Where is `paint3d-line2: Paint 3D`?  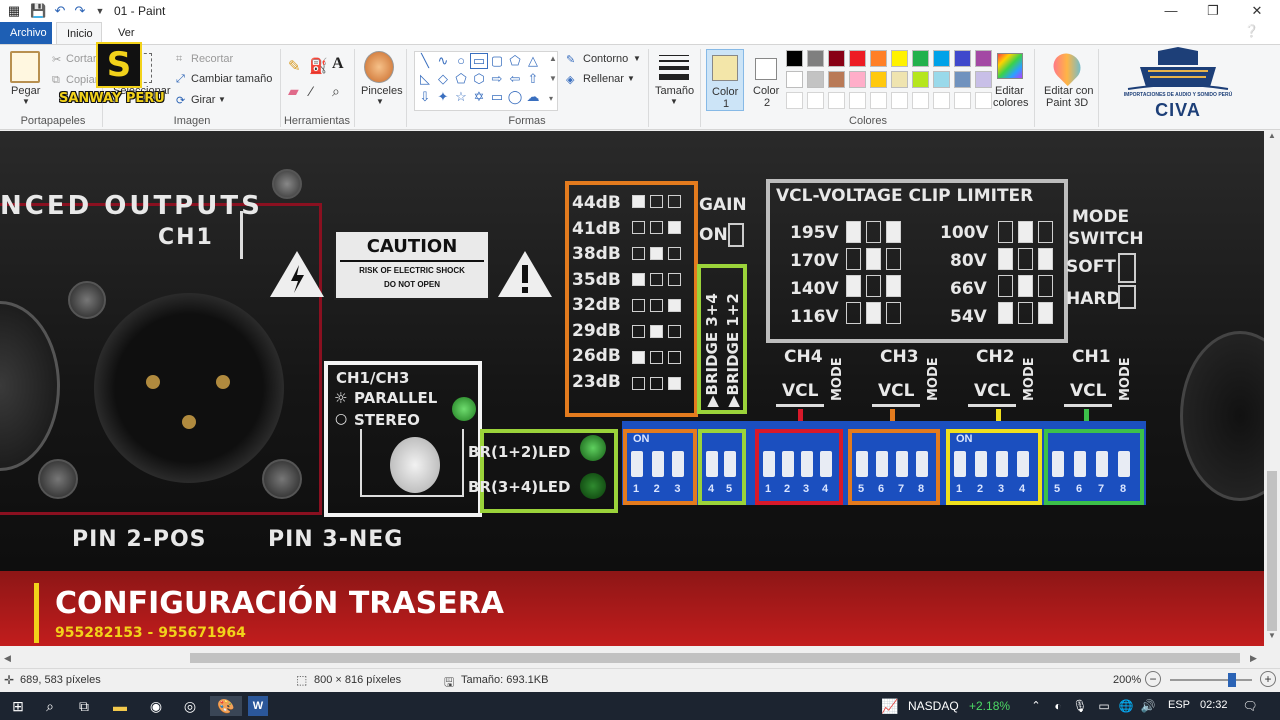 paint3d-line2: Paint 3D is located at coordinates (1067, 103).